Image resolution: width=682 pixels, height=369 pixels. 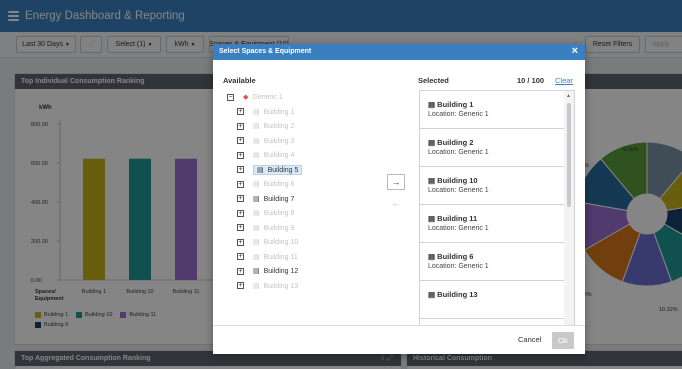 I want to click on move-left-button: ←, so click(x=396, y=203).